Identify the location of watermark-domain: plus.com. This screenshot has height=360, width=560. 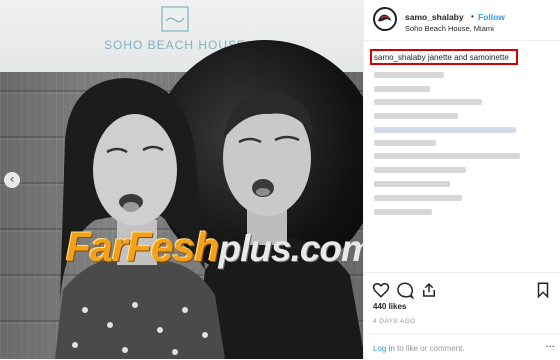
(291, 248).